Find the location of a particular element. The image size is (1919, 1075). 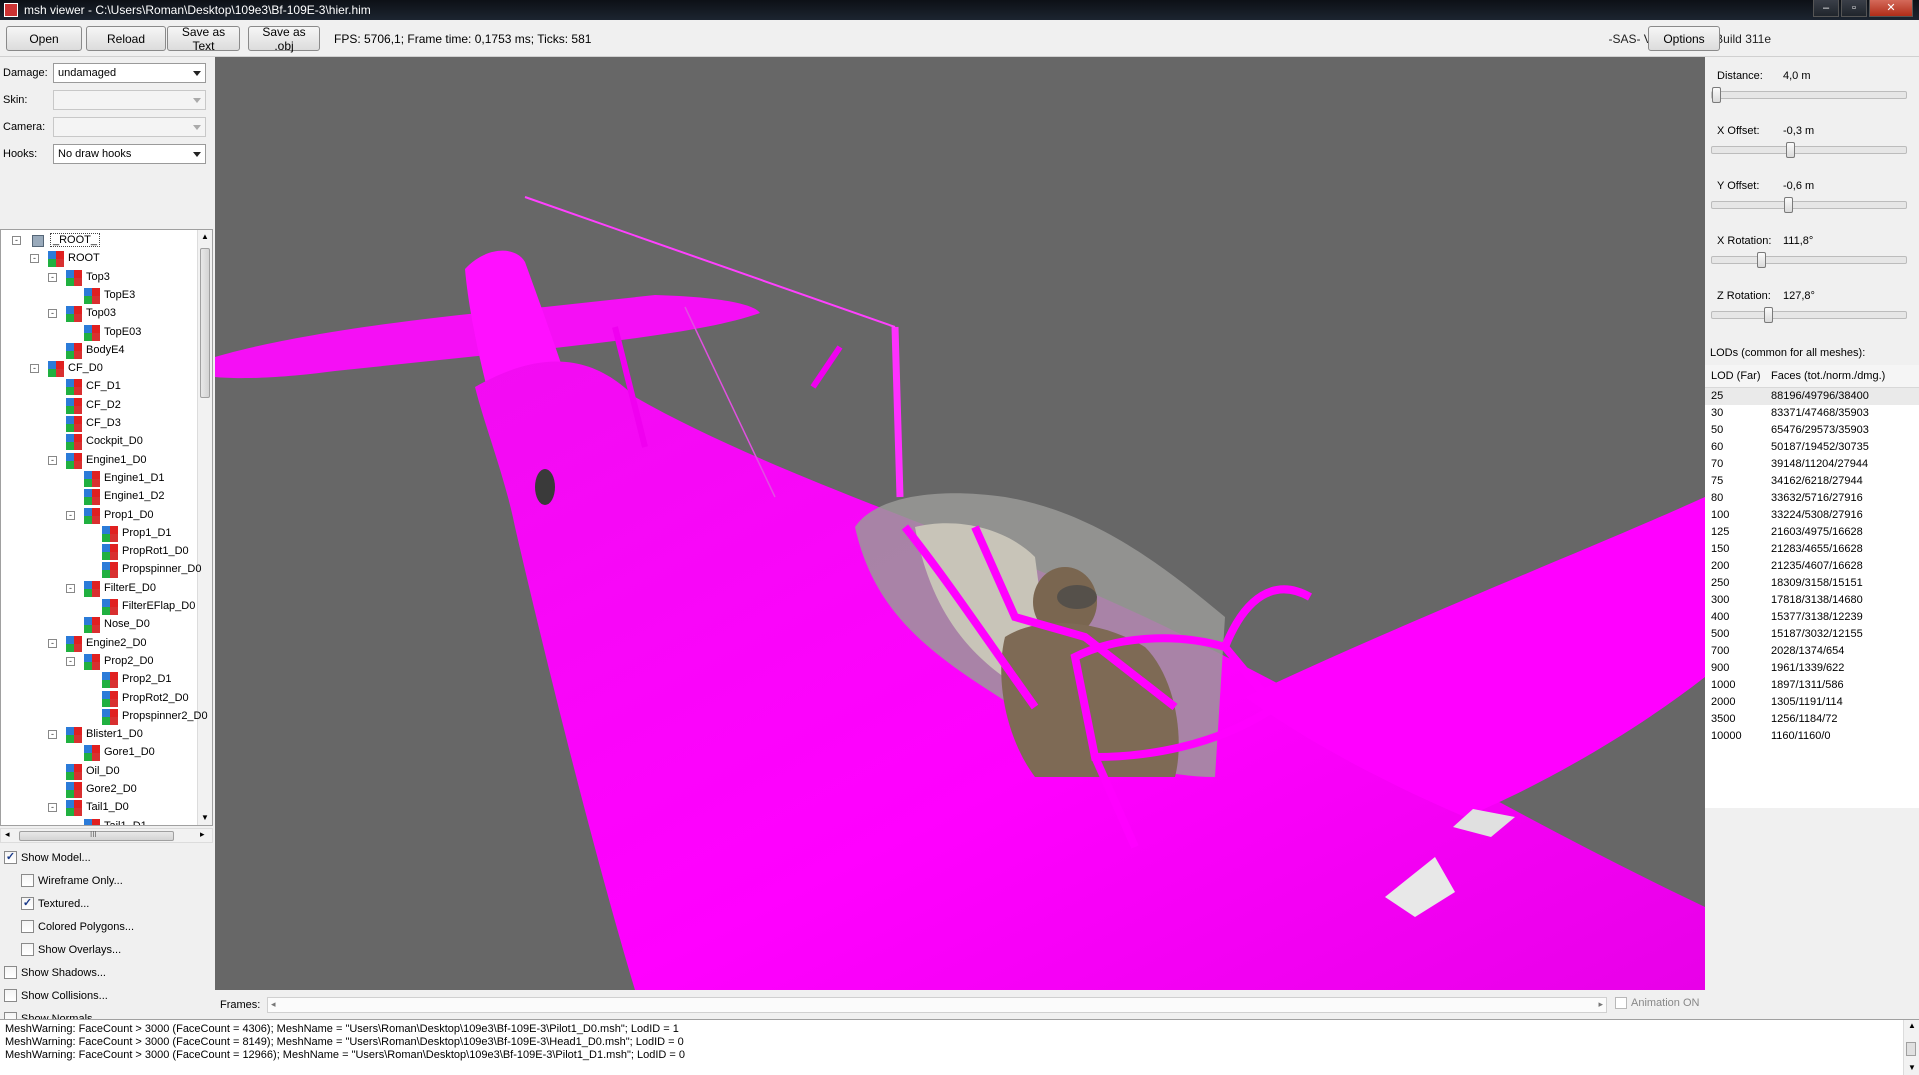

skin-select is located at coordinates (129, 100).